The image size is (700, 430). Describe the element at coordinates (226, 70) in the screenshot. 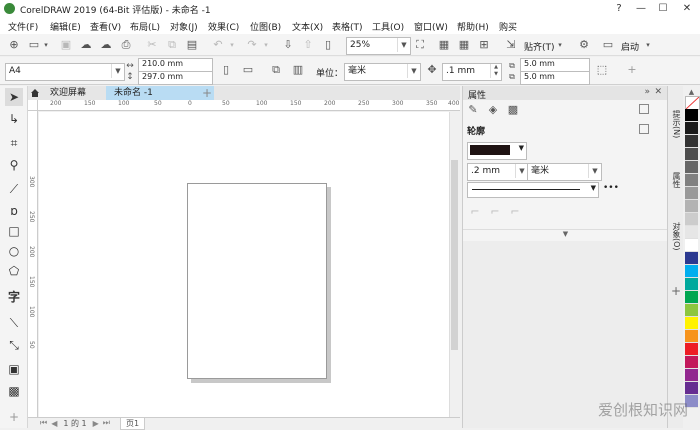

I see `portrait-icon: ▯` at that location.